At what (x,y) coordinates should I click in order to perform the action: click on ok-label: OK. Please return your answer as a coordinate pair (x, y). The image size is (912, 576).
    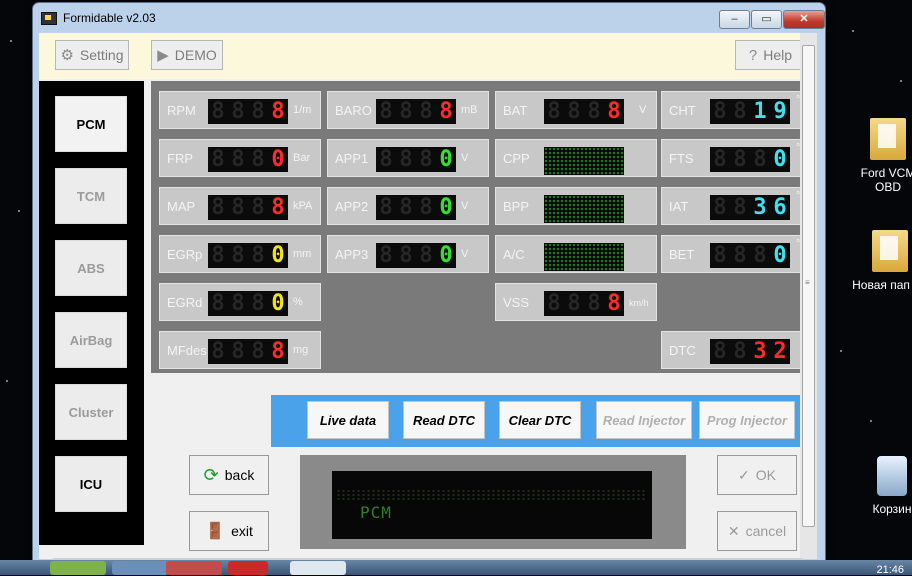
    Looking at the image, I should click on (765, 475).